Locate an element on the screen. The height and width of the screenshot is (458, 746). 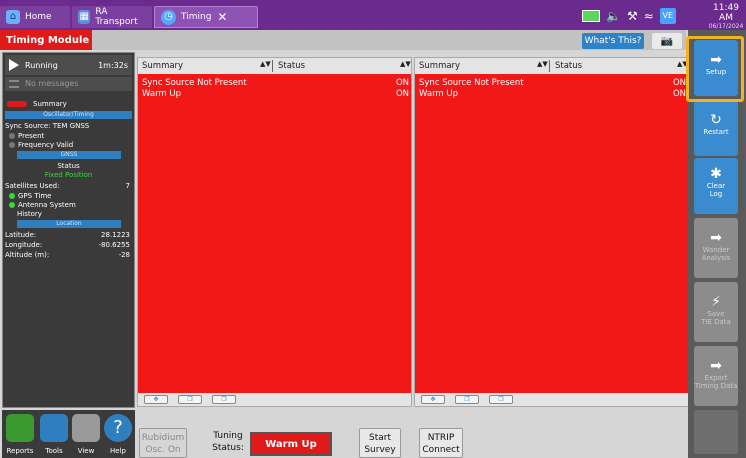
battery-icon is located at coordinates (591, 16).